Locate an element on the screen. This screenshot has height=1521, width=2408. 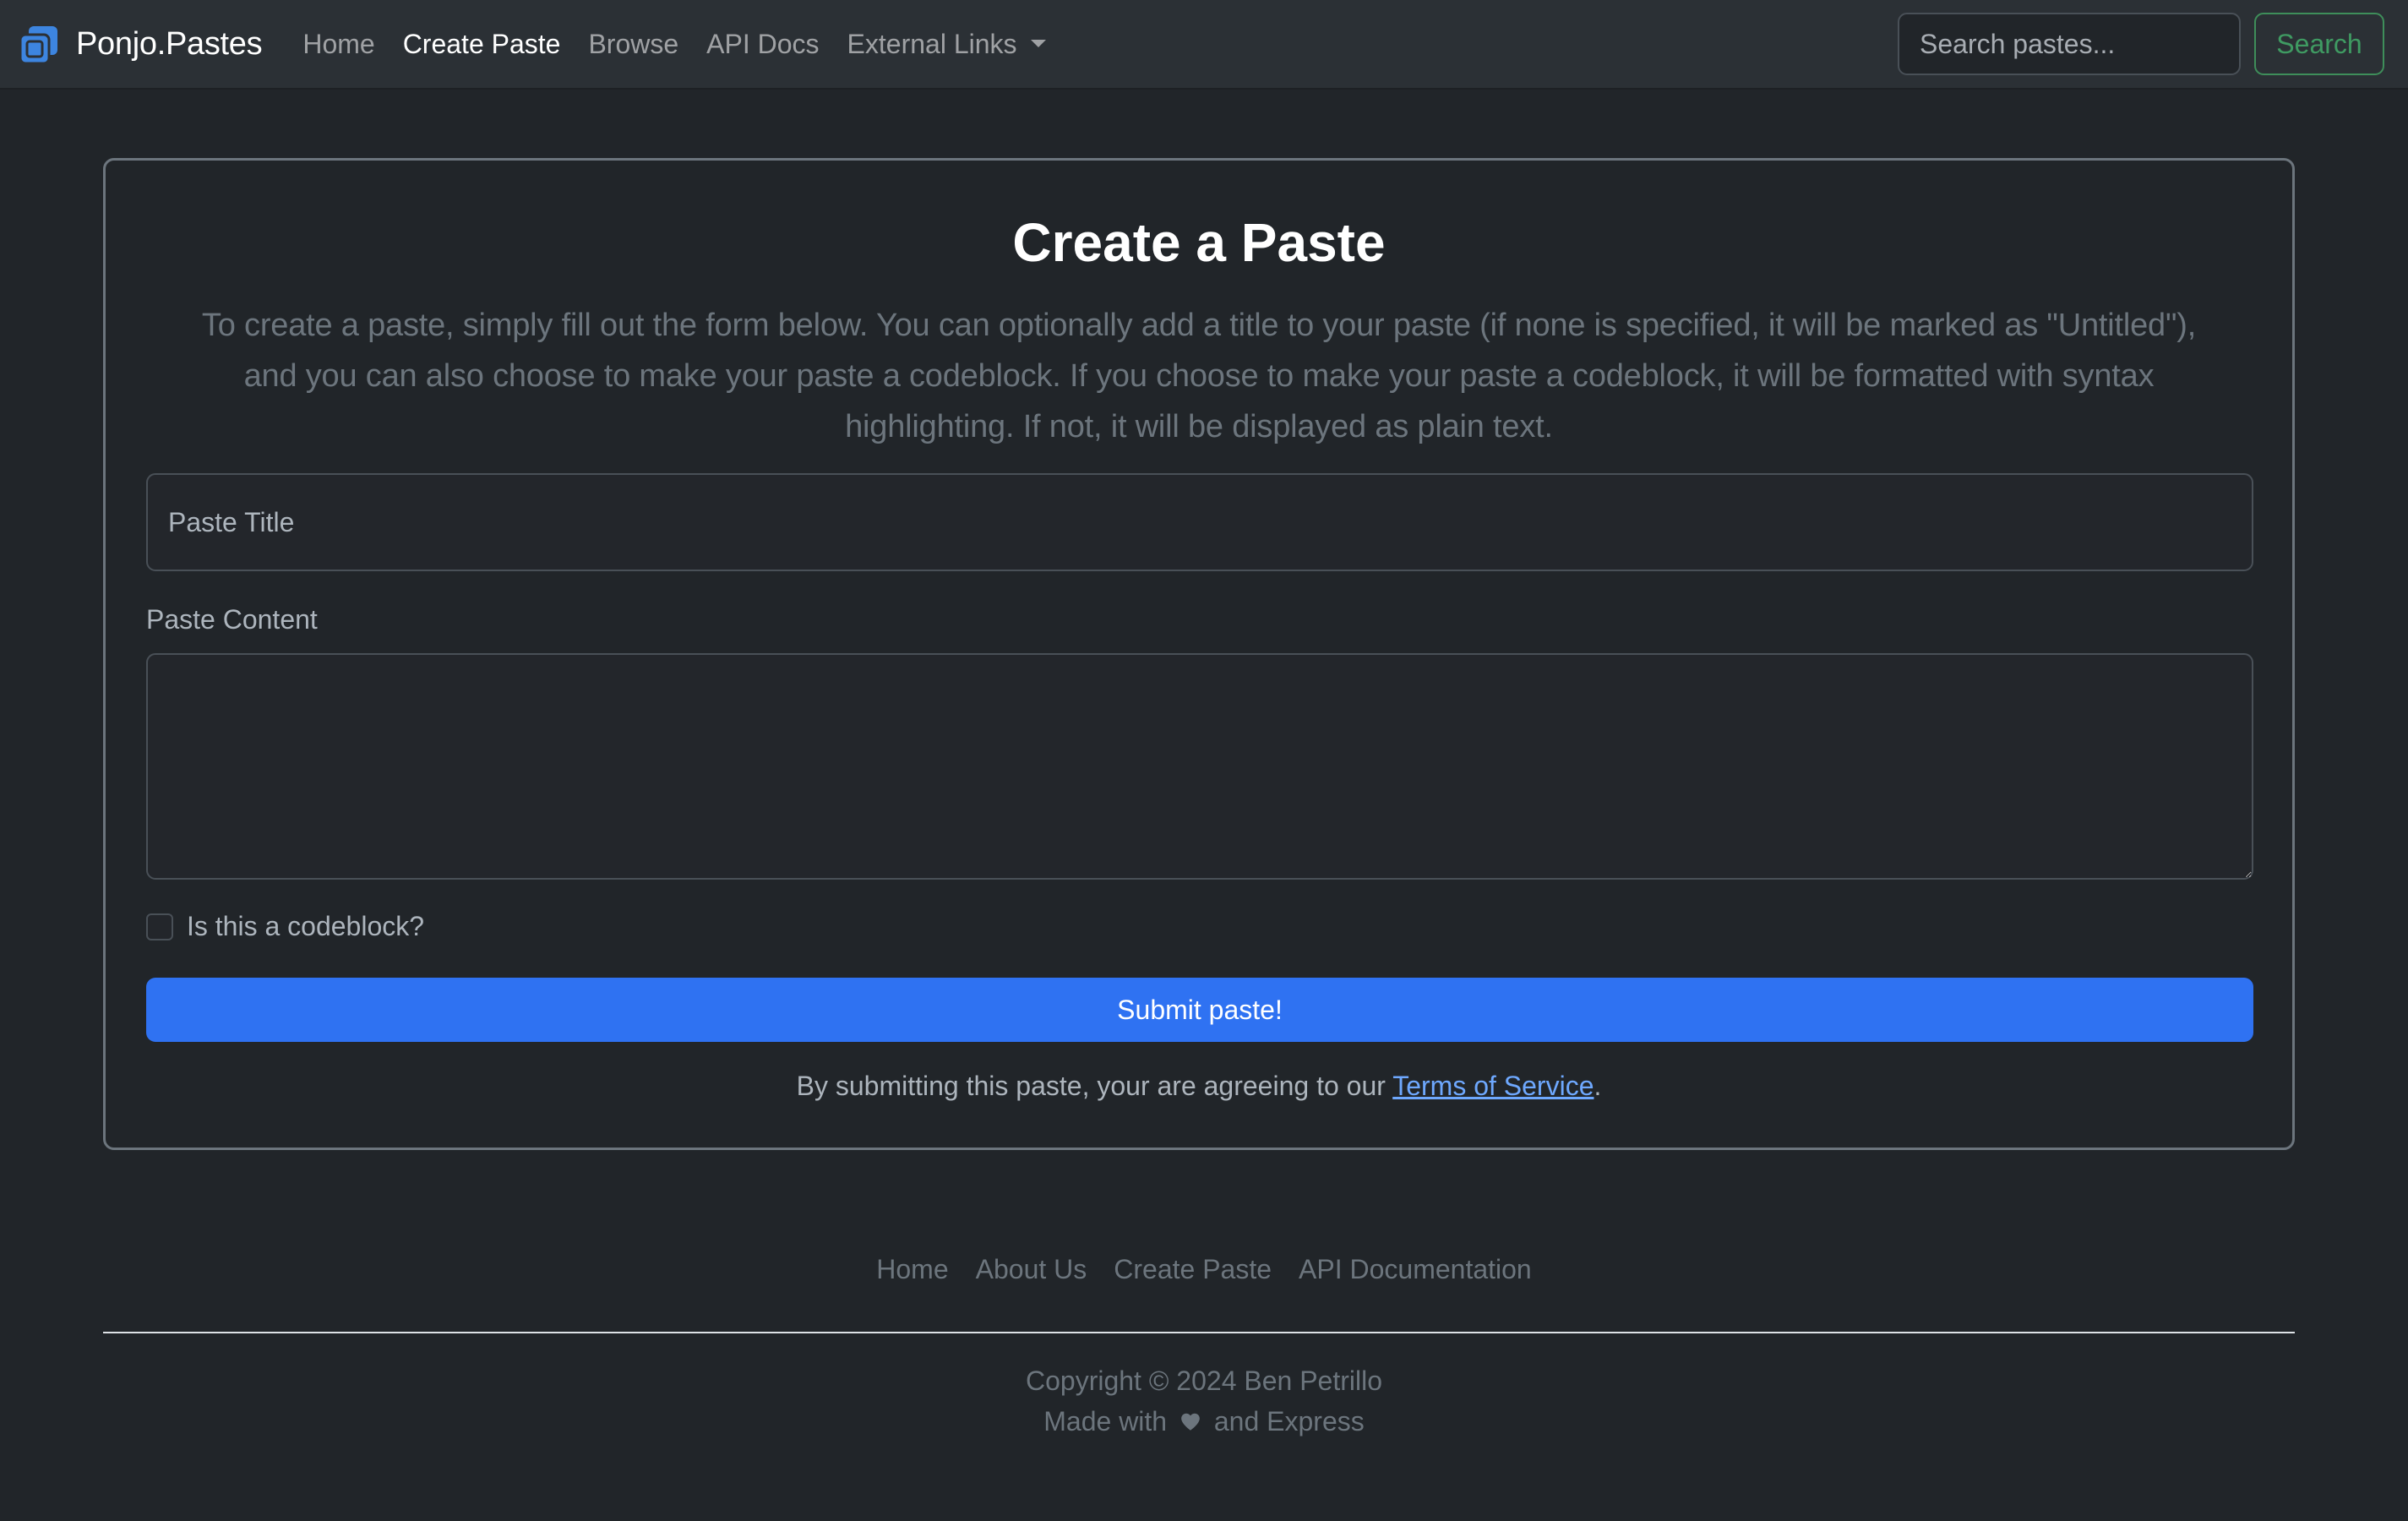
search-input is located at coordinates (2069, 44).